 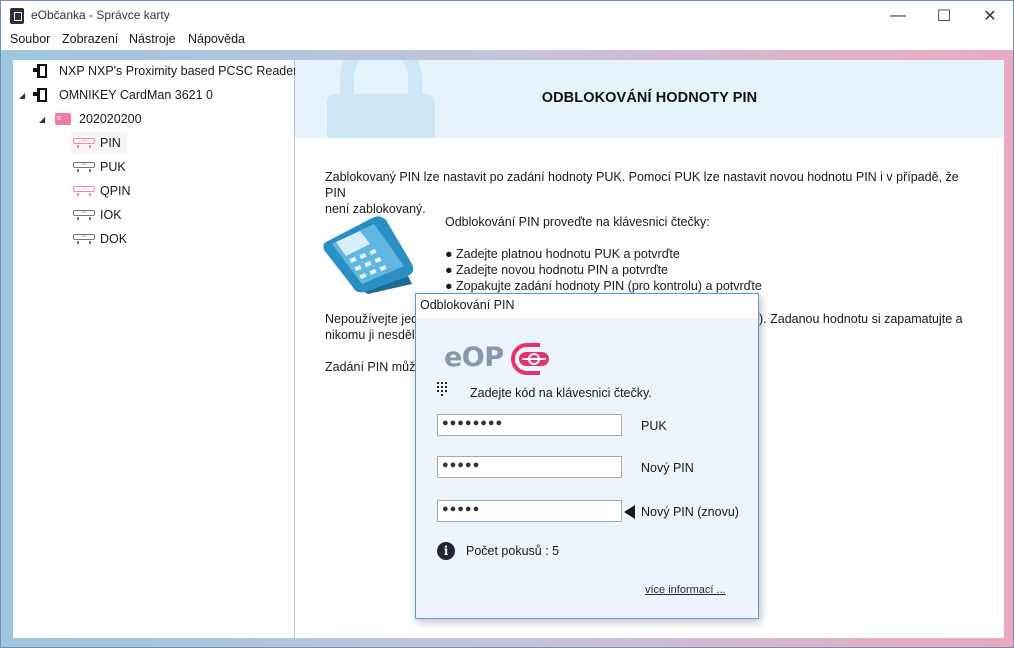 What do you see at coordinates (113, 167) in the screenshot?
I see `tree-item-label: PUK` at bounding box center [113, 167].